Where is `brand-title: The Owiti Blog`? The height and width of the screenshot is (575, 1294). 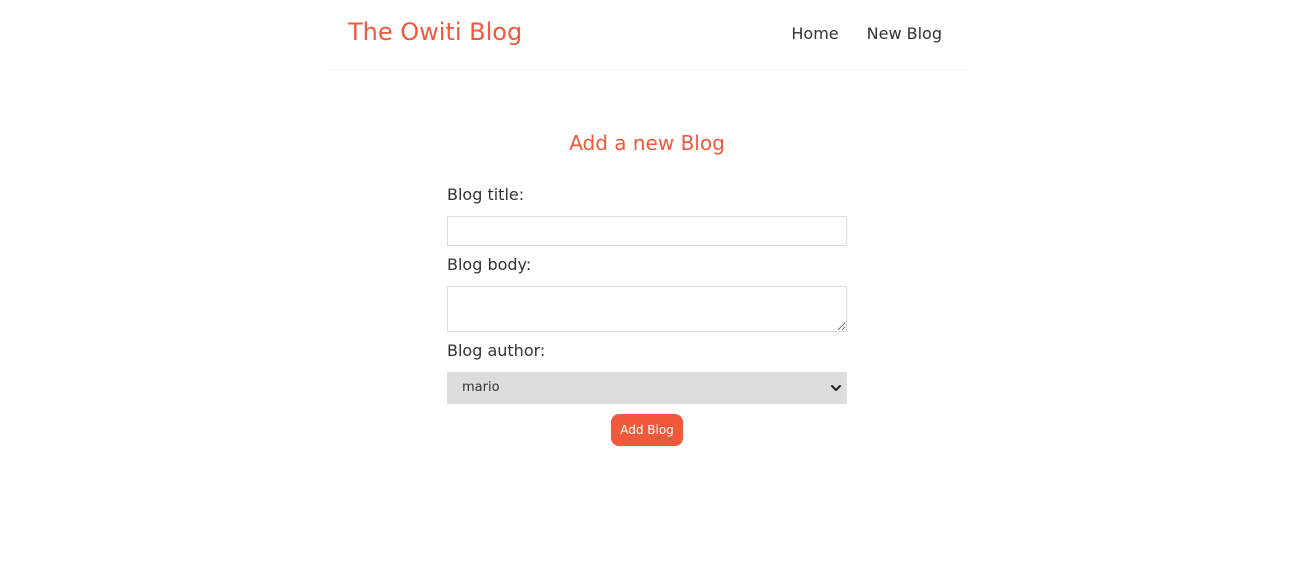 brand-title: The Owiti Blog is located at coordinates (435, 32).